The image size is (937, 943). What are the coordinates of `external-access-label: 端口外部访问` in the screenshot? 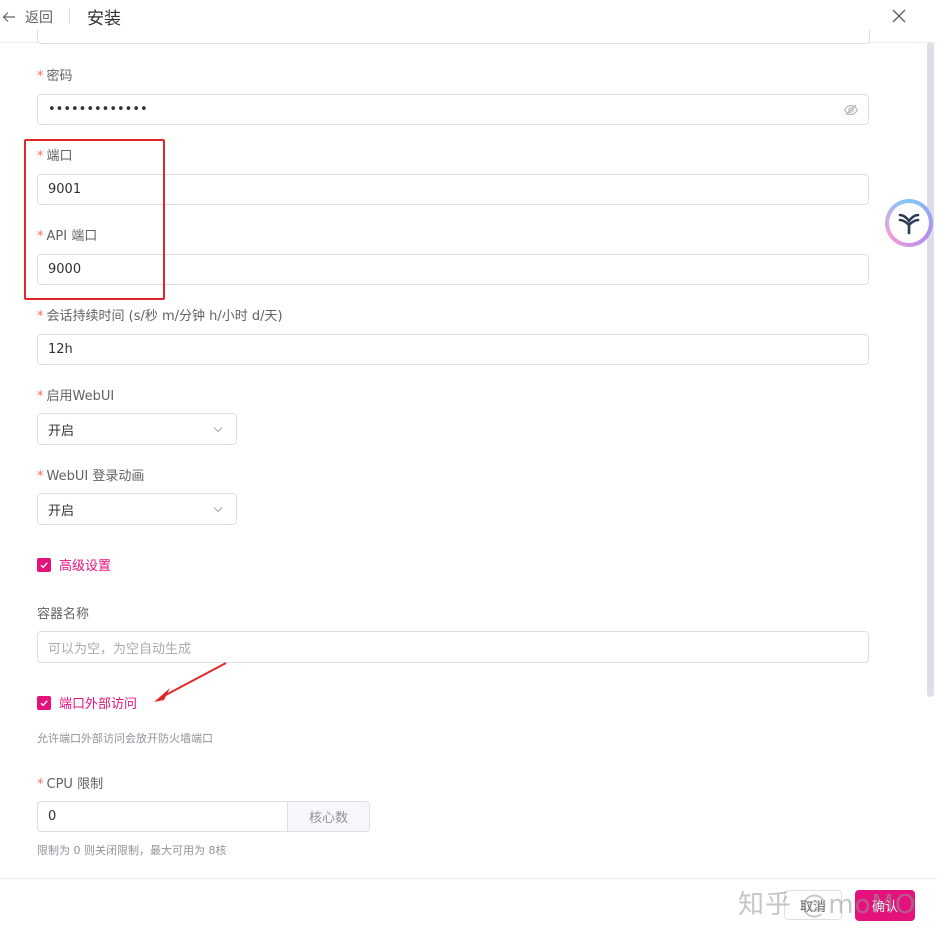 It's located at (98, 704).